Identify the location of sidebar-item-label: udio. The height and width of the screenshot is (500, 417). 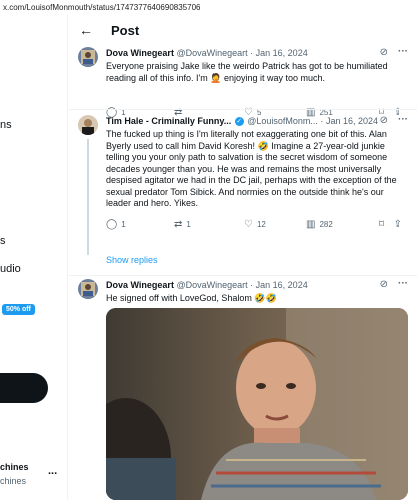
(10, 269).